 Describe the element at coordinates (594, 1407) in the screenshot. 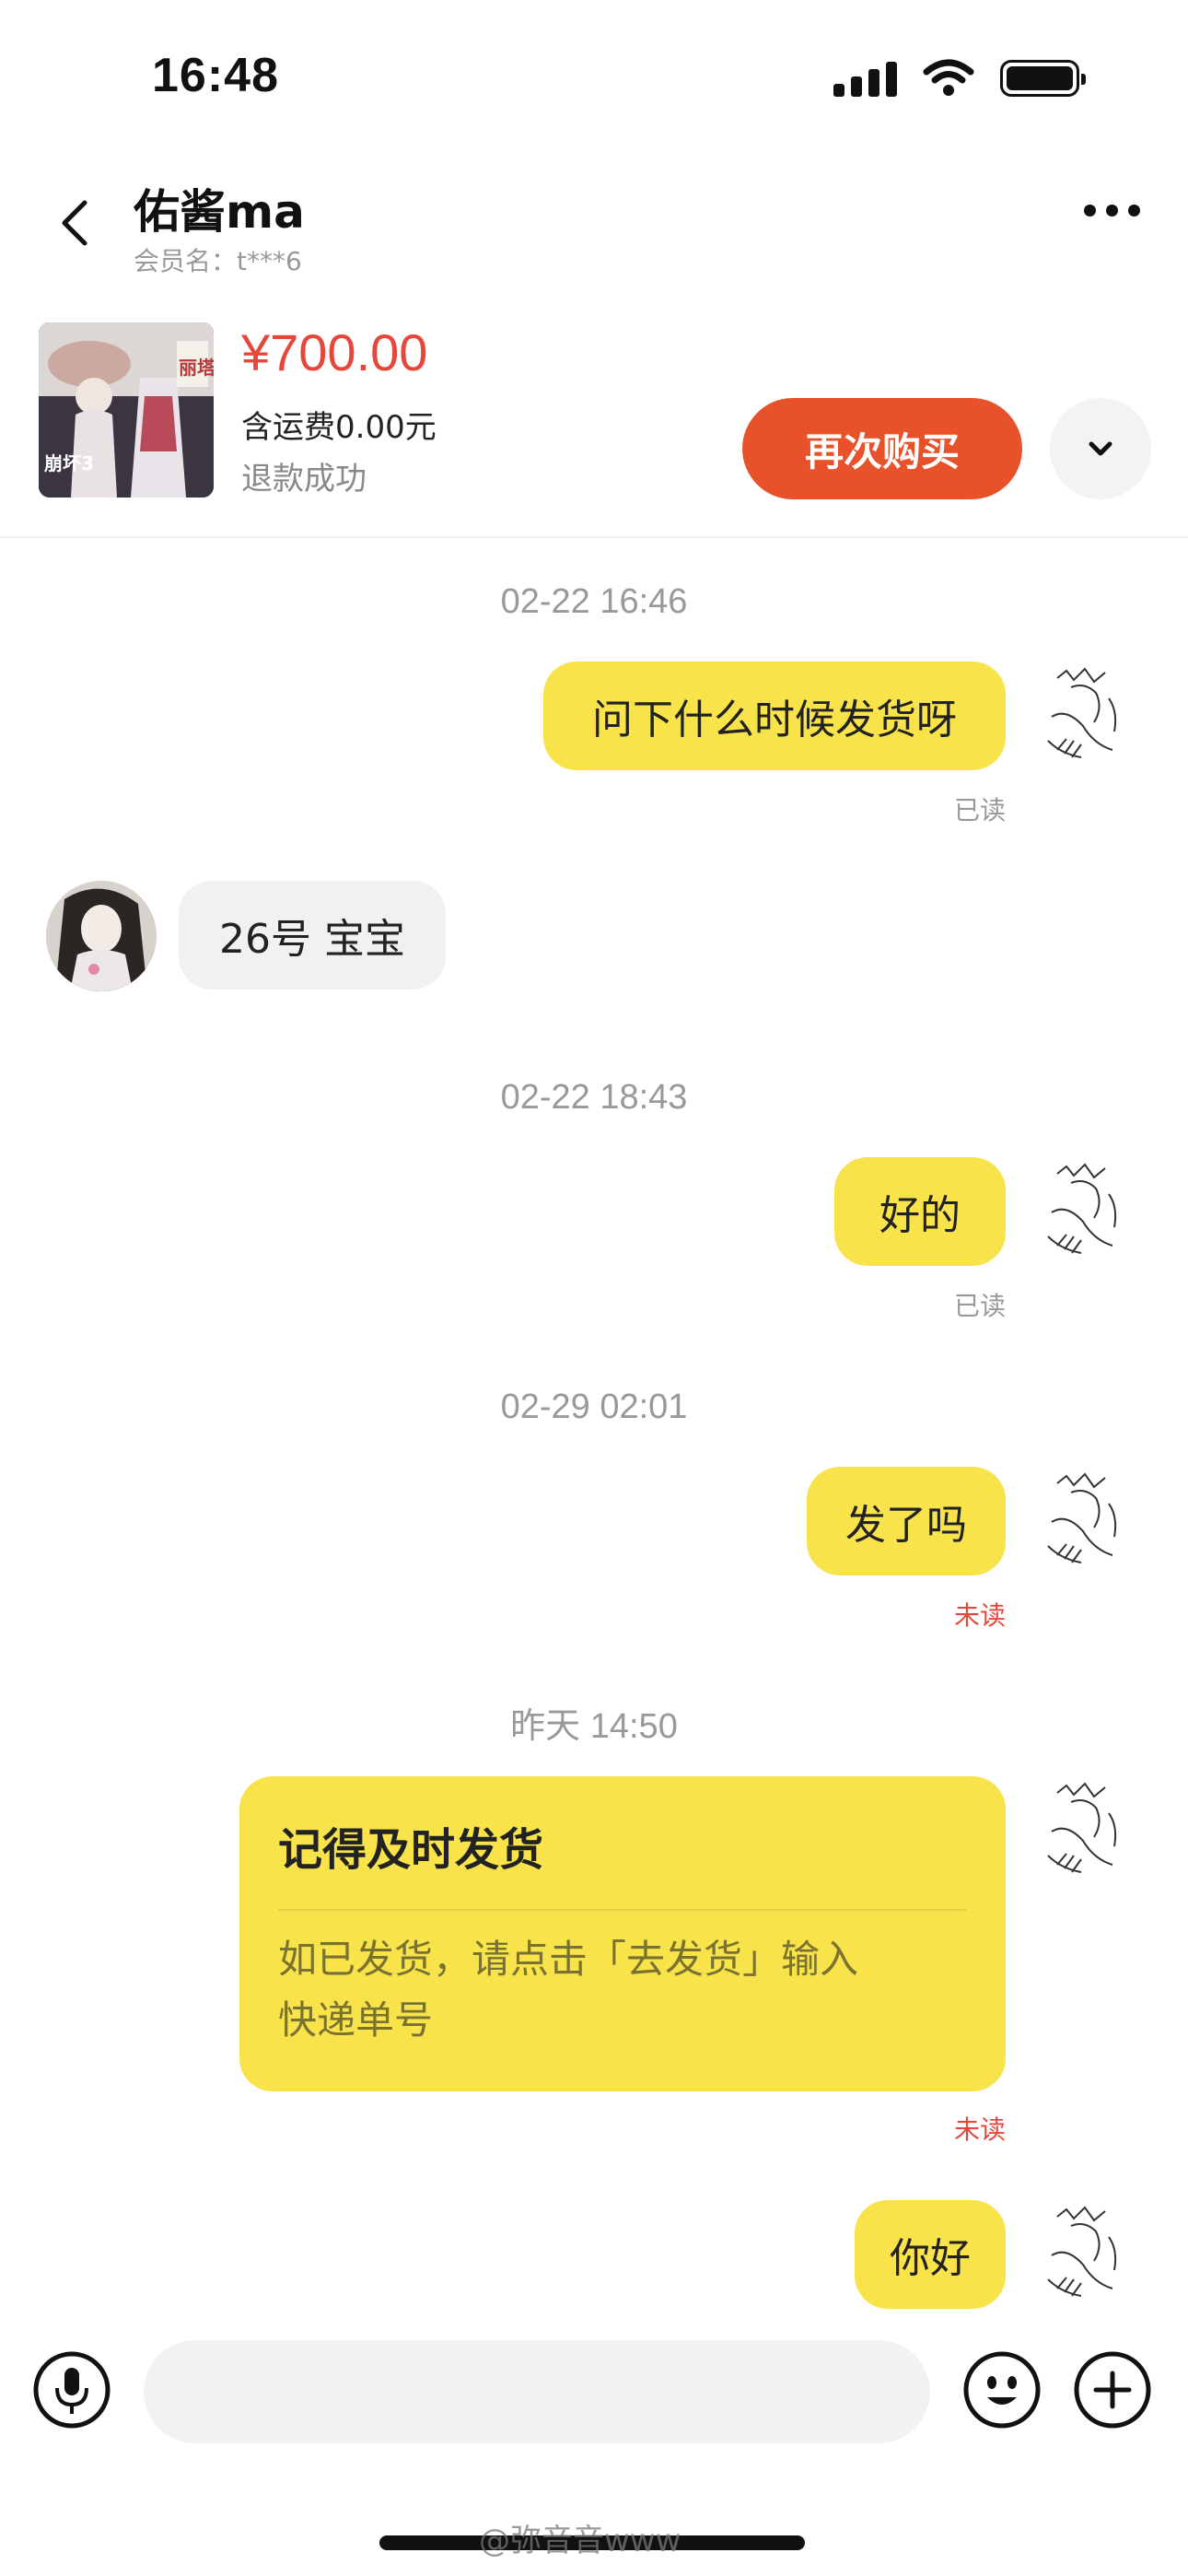

I see `timestamp: 02-29 02:01` at that location.